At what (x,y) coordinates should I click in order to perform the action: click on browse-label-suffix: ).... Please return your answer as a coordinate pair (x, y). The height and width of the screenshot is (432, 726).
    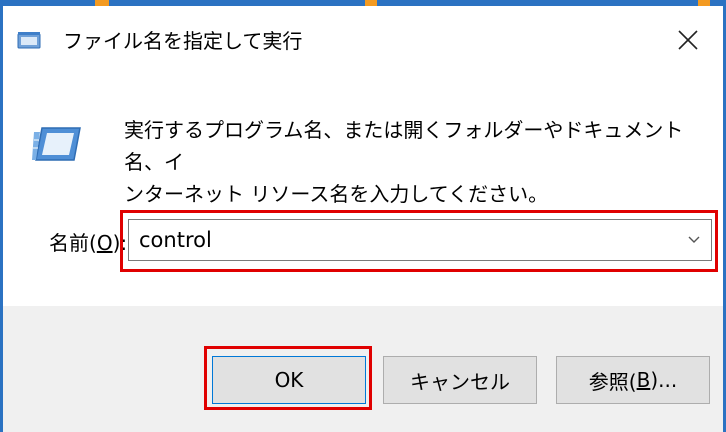
    Looking at the image, I should click on (664, 380).